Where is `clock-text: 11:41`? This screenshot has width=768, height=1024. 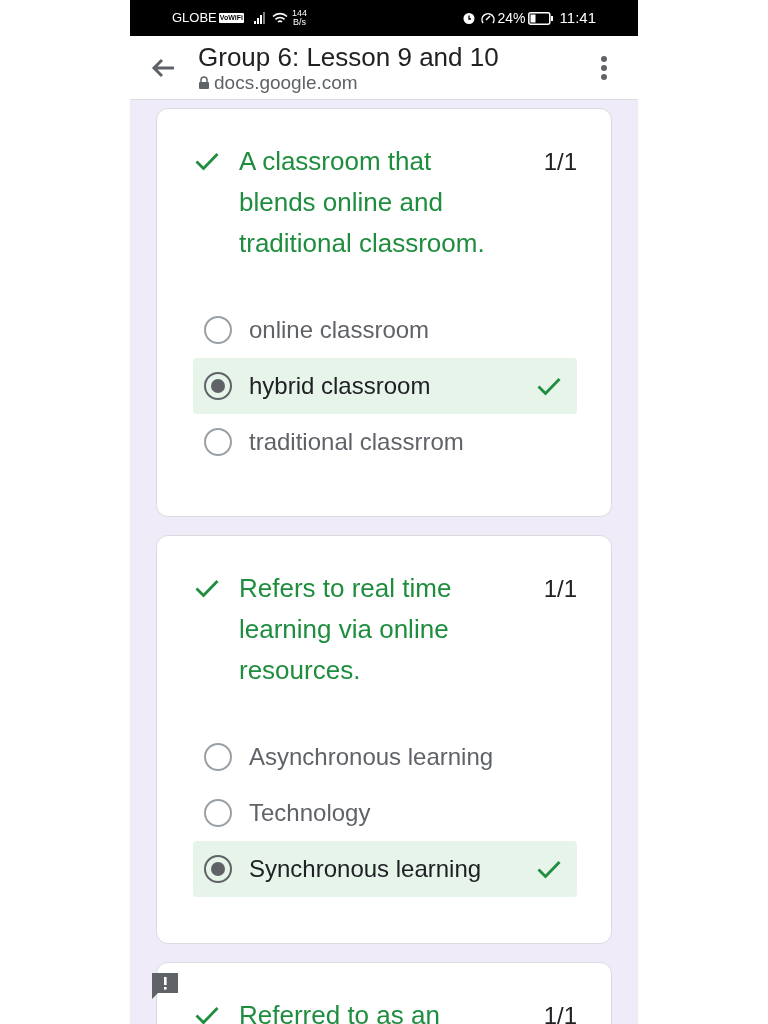 clock-text: 11:41 is located at coordinates (577, 17).